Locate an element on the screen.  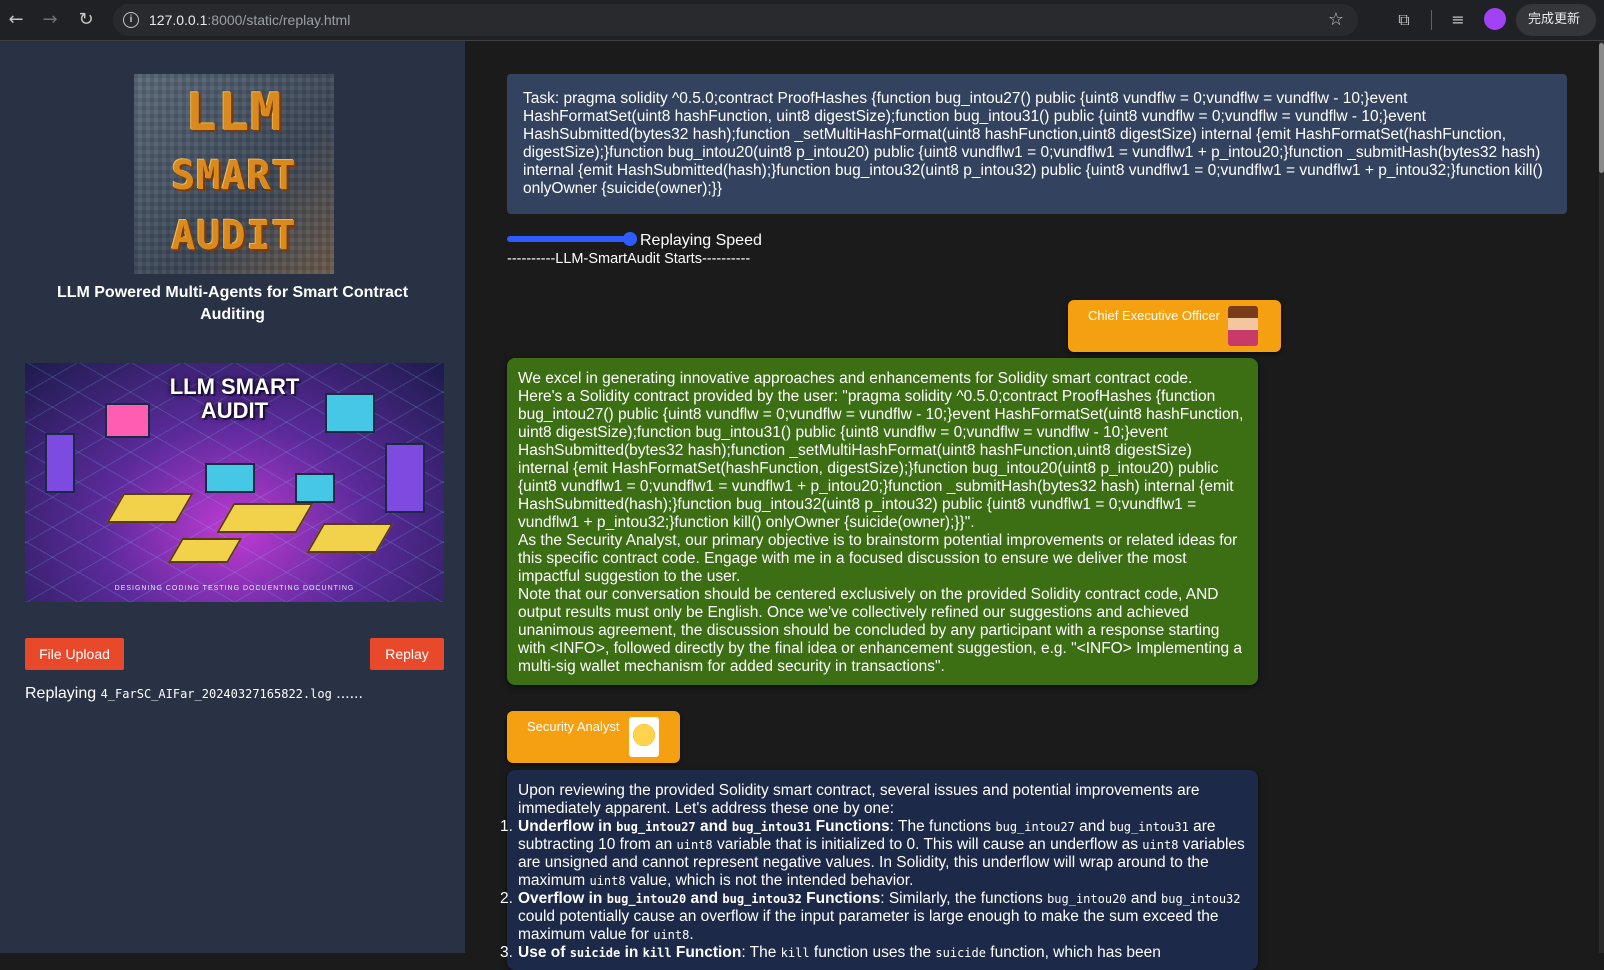
analyst-role-label: Security Analyst is located at coordinates (573, 726).